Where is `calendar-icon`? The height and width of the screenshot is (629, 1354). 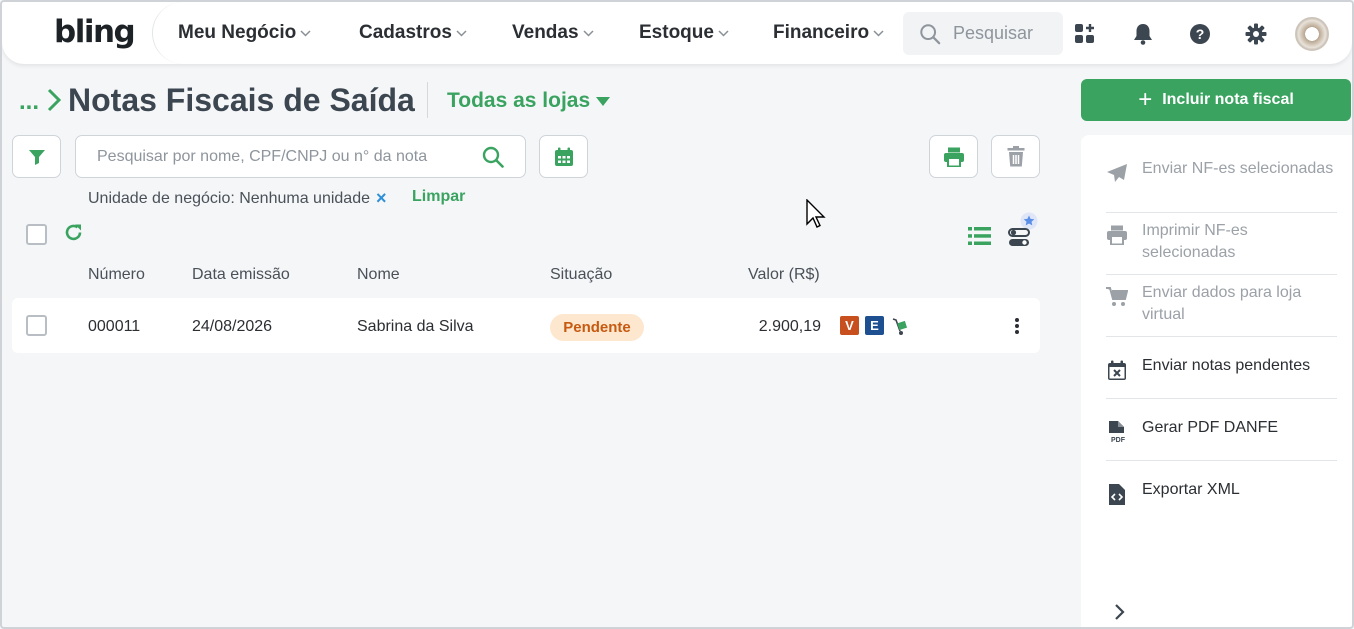
calendar-icon is located at coordinates (563, 156).